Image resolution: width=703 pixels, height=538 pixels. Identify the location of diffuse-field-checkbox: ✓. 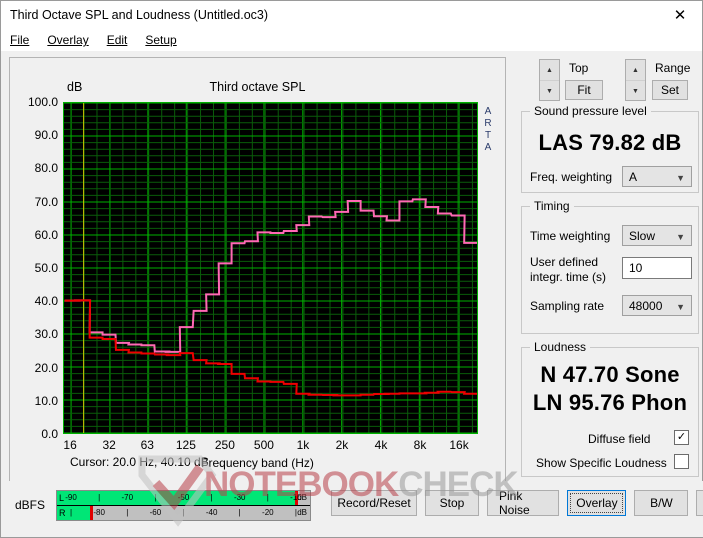
(681, 437).